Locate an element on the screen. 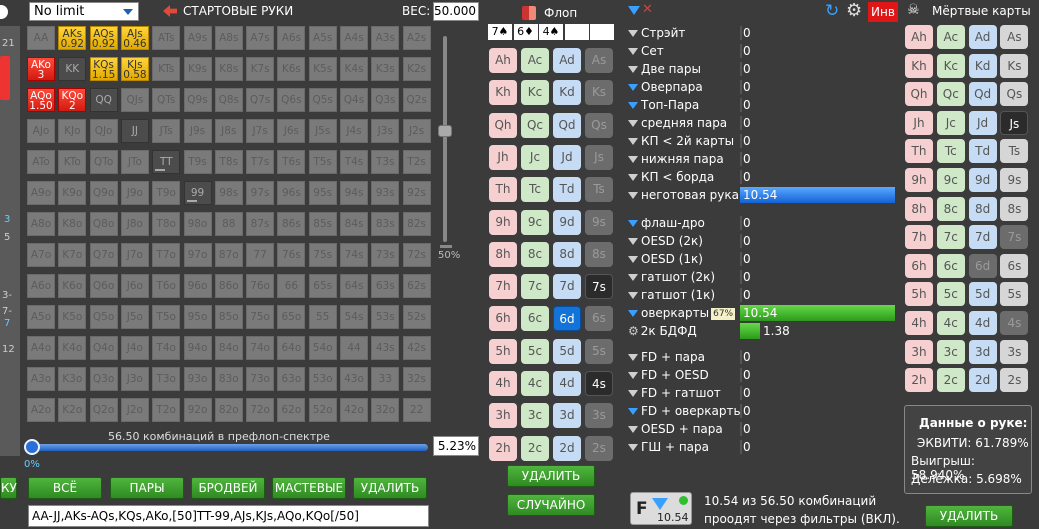 The width and height of the screenshot is (1039, 529). hand-cell-Q5s: Q5s is located at coordinates (322, 100).